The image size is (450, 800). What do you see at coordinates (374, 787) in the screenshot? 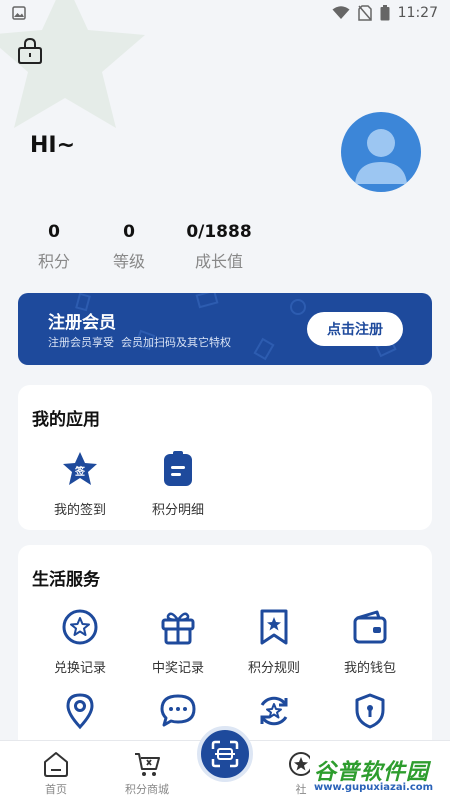
I see `watermark-url: www.gupuxiazai.com` at bounding box center [374, 787].